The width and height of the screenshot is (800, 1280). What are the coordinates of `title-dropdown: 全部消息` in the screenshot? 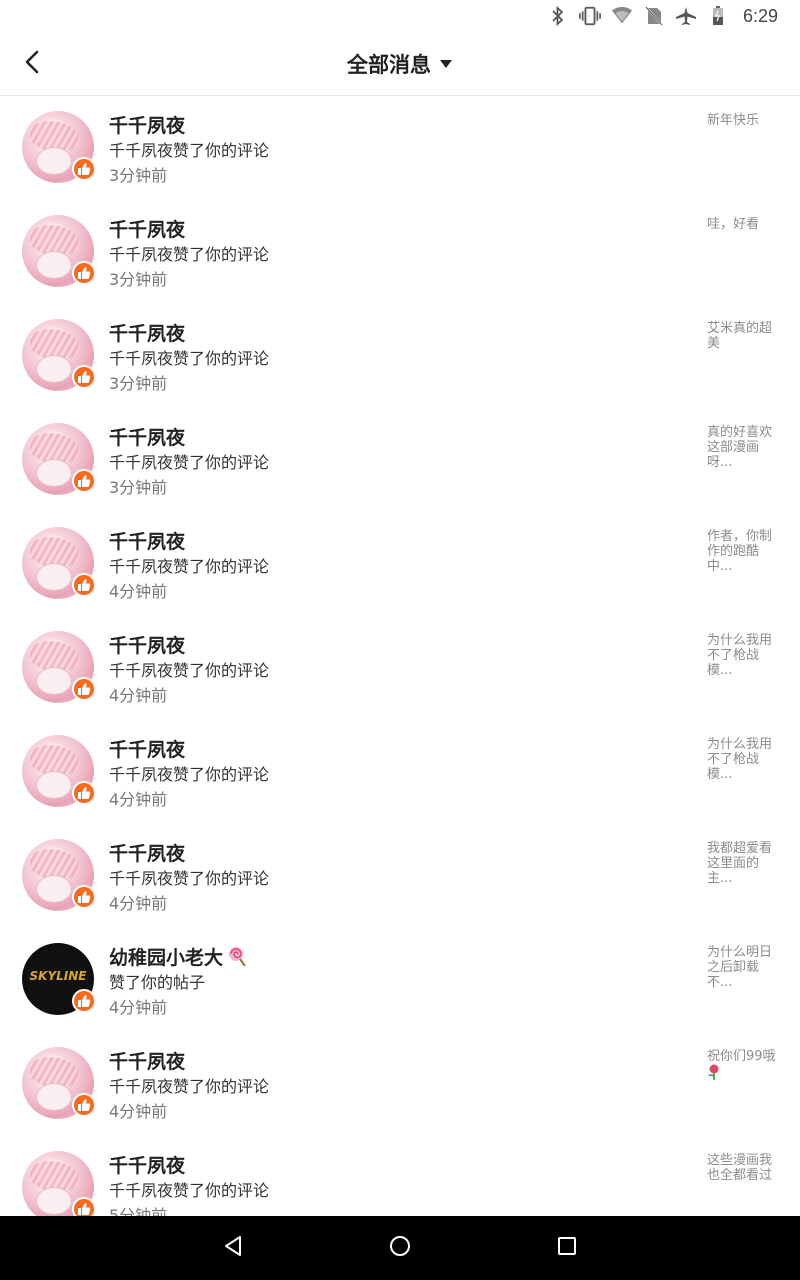 It's located at (400, 64).